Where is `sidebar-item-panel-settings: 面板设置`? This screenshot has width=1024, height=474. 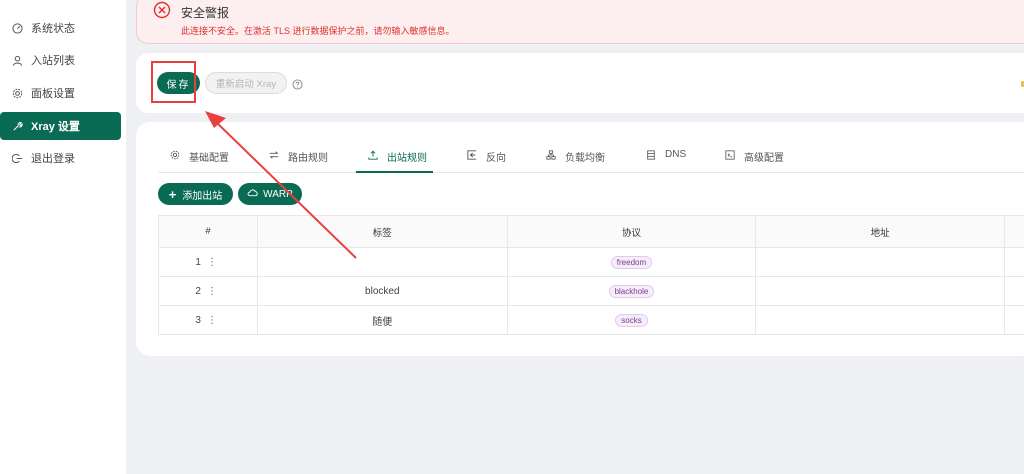 sidebar-item-panel-settings: 面板设置 is located at coordinates (60, 93).